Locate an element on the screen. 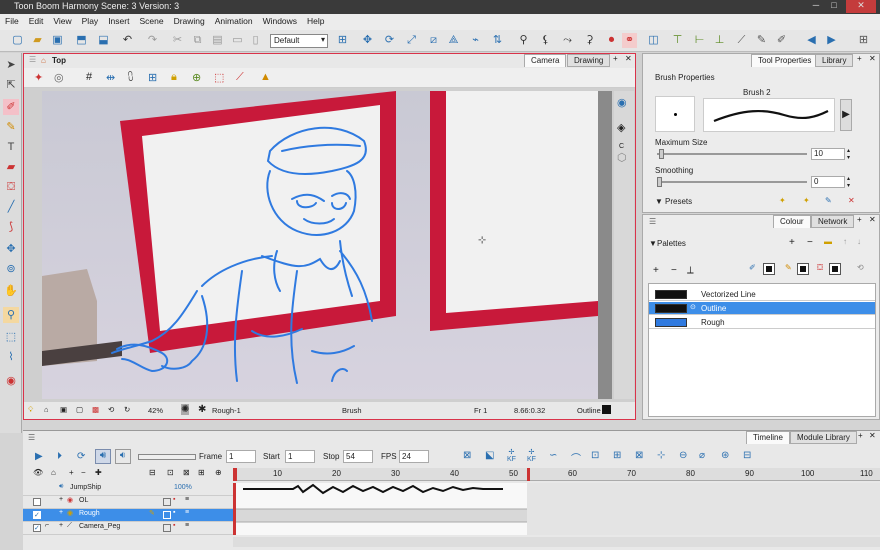 This screenshot has height=550, width=880. add-palette-icon: + is located at coordinates (792, 242).